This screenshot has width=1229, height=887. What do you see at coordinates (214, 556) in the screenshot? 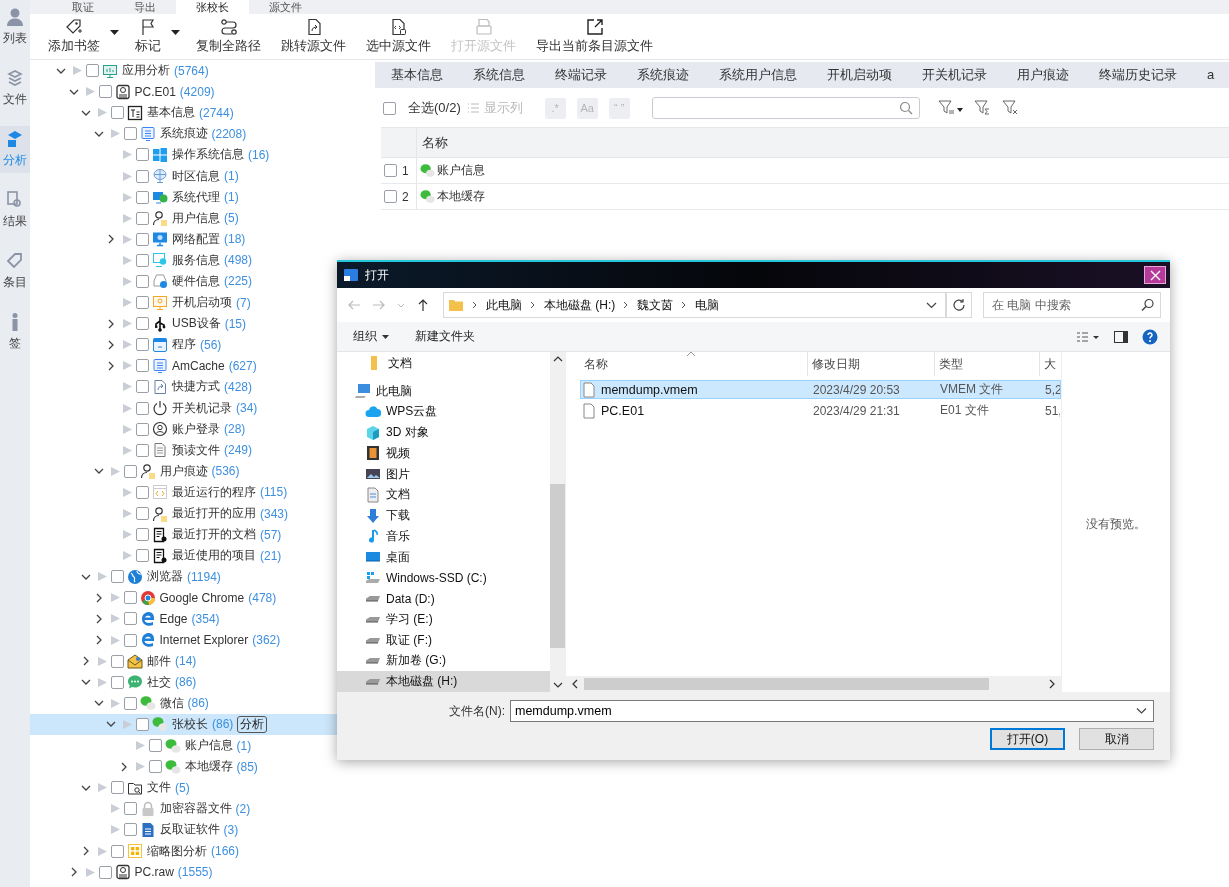
I see `tree-label: 最近使用的项目` at bounding box center [214, 556].